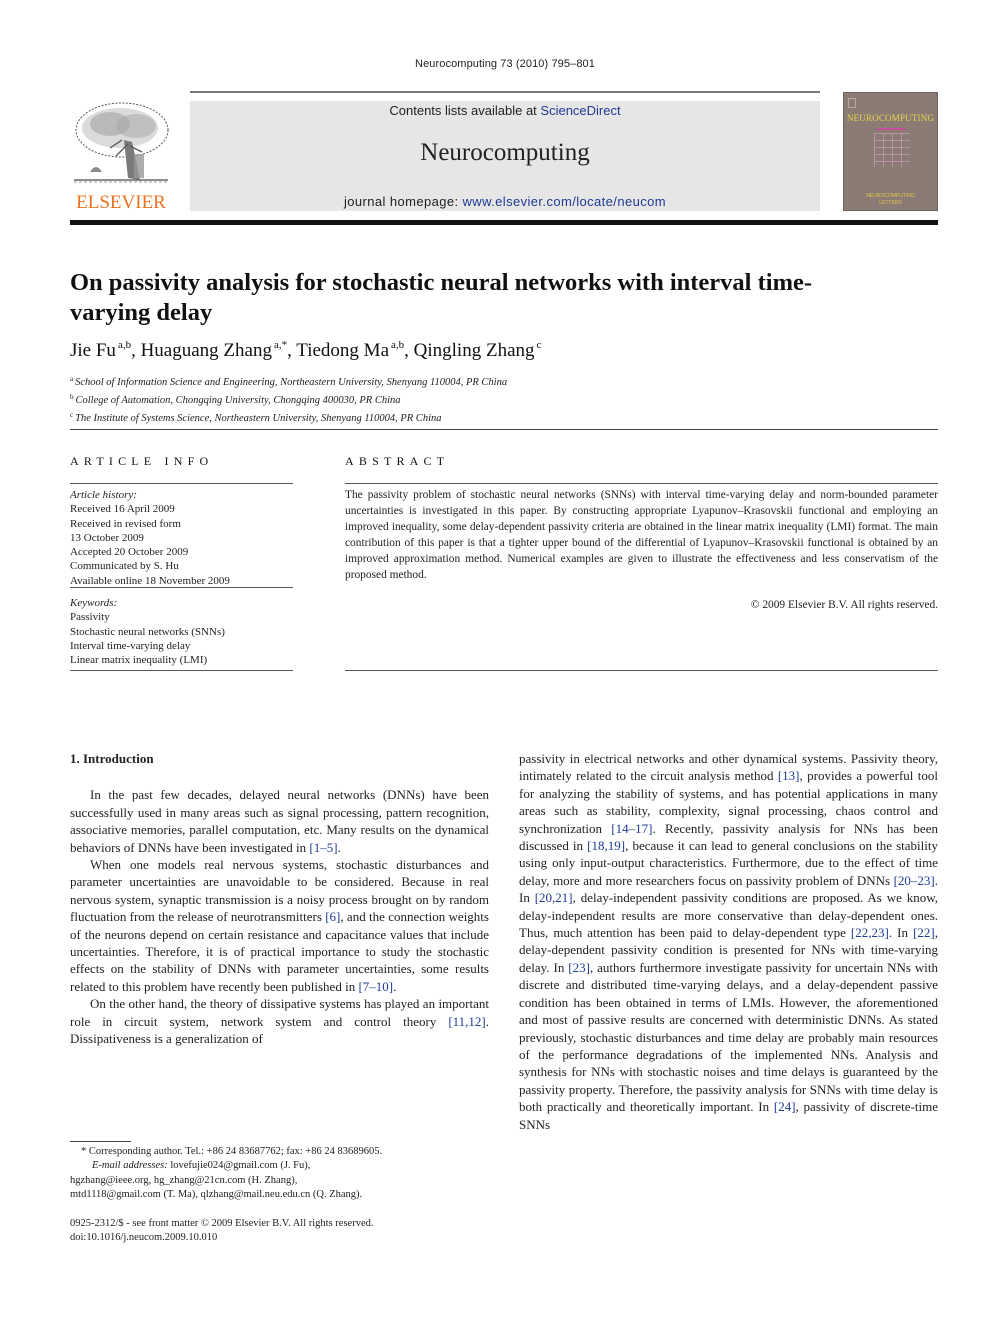 The image size is (992, 1323). I want to click on citation-link: [22,23], so click(870, 932).